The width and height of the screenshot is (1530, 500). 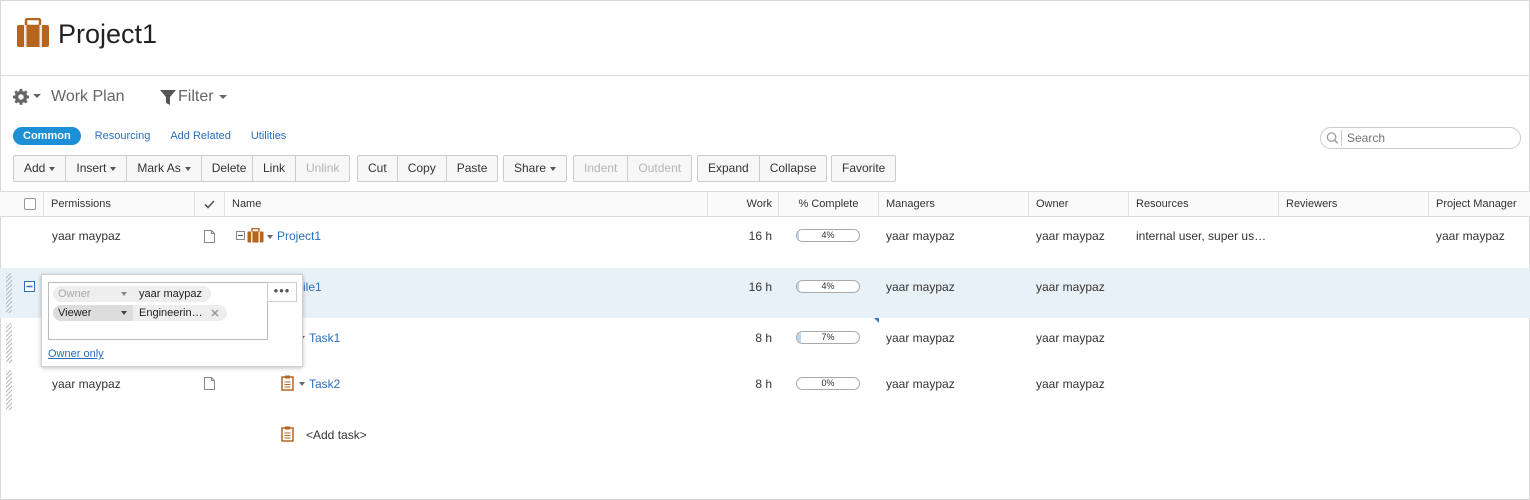 What do you see at coordinates (422, 168) in the screenshot?
I see `copy-button: Copy` at bounding box center [422, 168].